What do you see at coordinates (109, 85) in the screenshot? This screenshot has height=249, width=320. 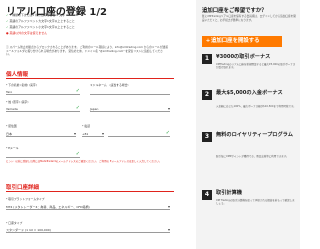 I see `middle-name-label: ミドルネーム (該当する場合)` at bounding box center [109, 85].